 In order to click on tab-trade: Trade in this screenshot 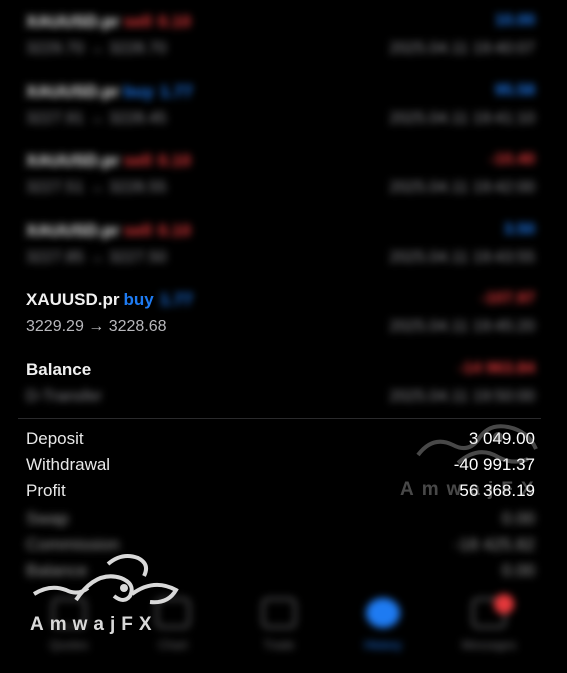, I will do `click(279, 625)`.